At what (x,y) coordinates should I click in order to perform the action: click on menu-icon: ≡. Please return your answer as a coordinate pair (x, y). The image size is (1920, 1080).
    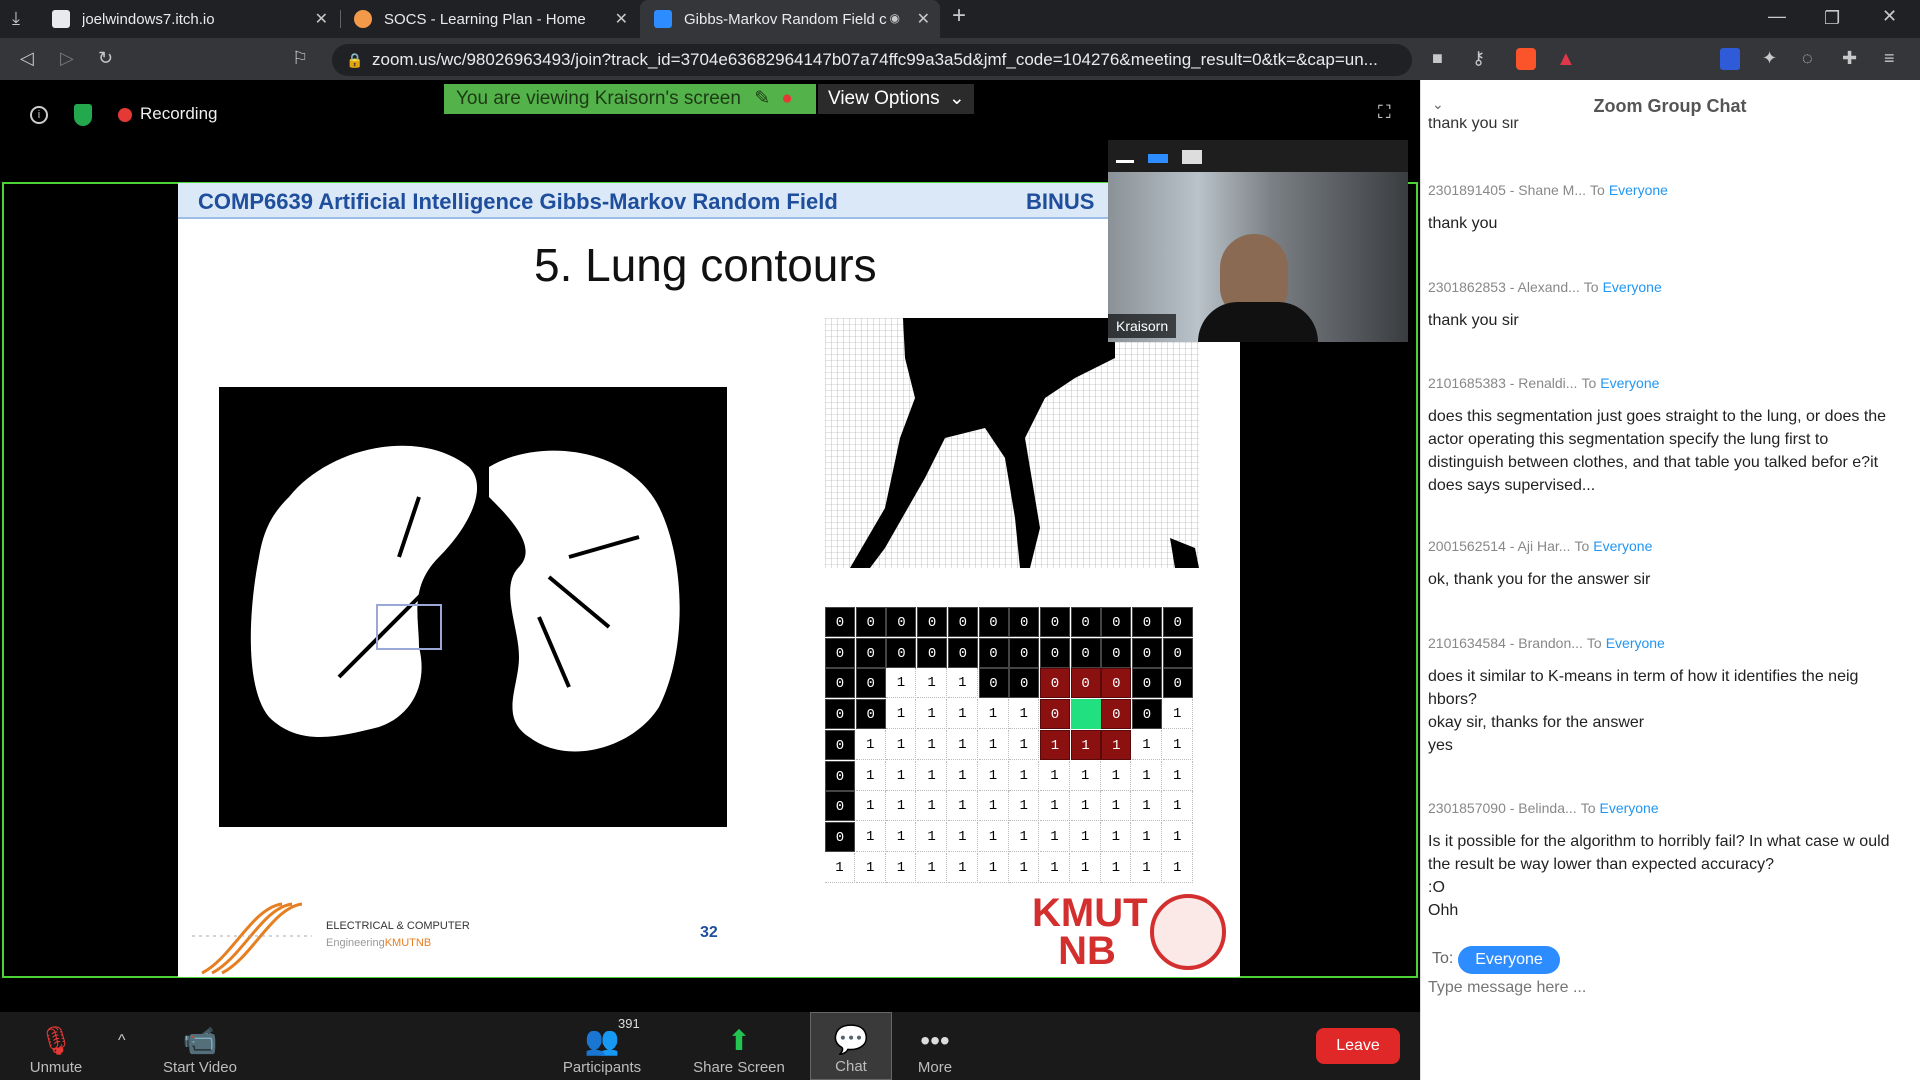
    Looking at the image, I should click on (1889, 58).